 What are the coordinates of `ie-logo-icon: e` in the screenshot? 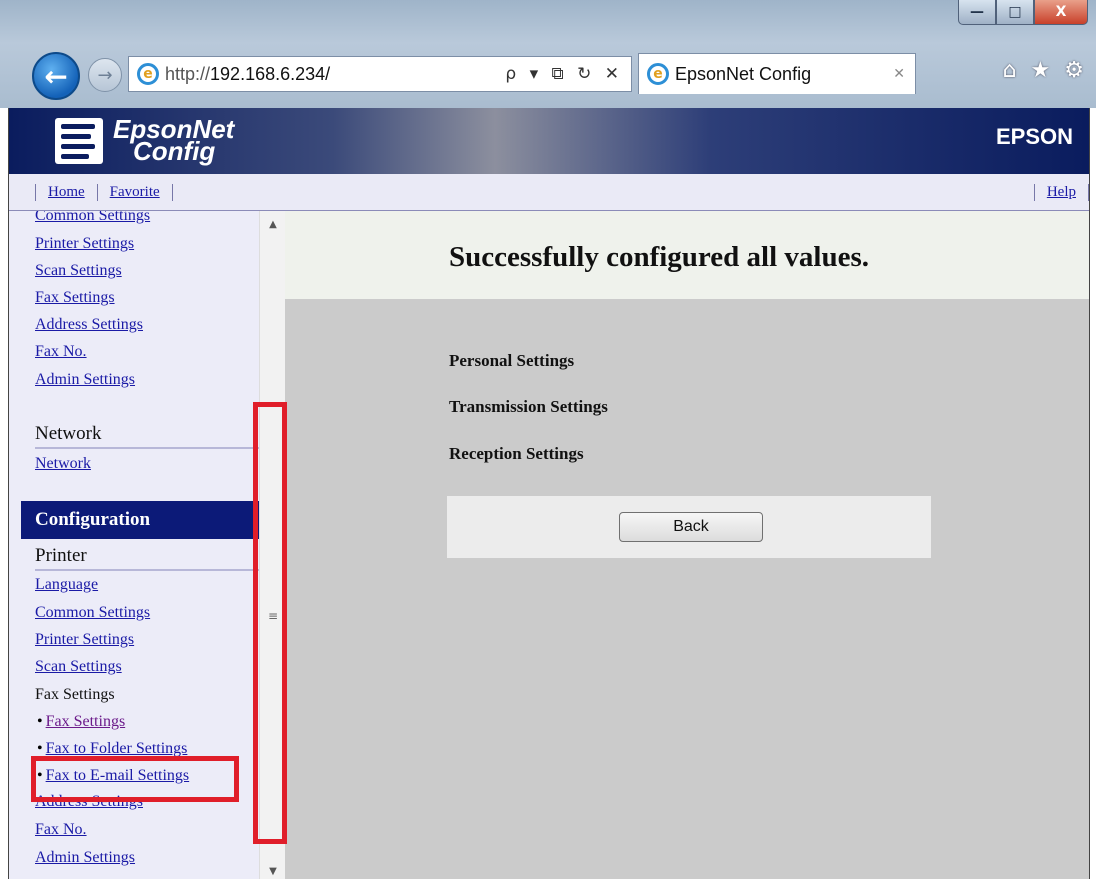 It's located at (148, 74).